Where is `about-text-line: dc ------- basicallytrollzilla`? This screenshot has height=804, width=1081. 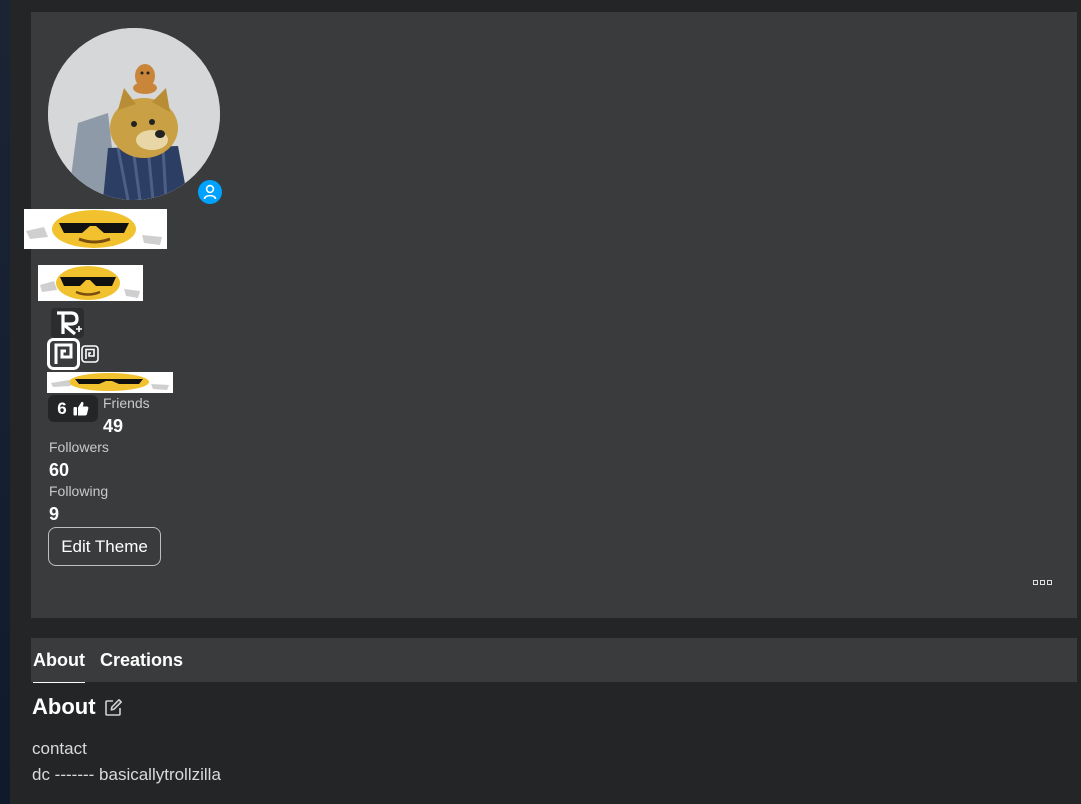
about-text-line: dc ------- basicallytrollzilla is located at coordinates (126, 774).